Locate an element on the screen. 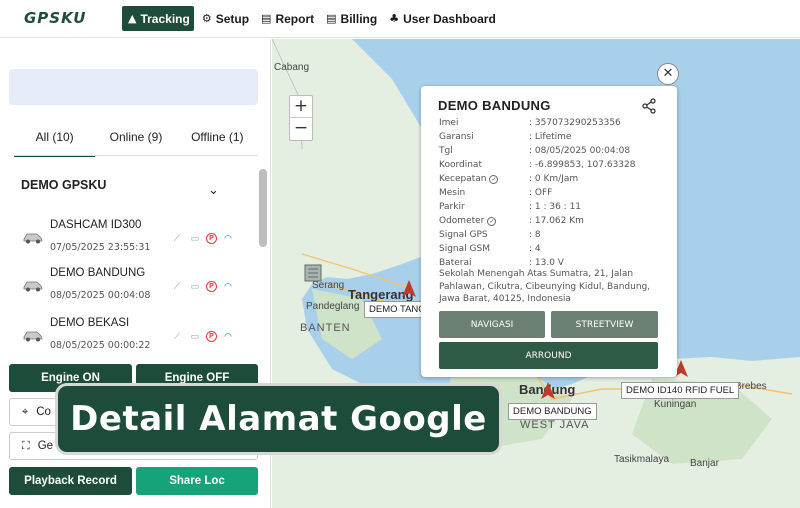 Image resolution: width=800 pixels, height=508 pixels. detail-value: : -6.899853, 107.63328 is located at coordinates (582, 165).